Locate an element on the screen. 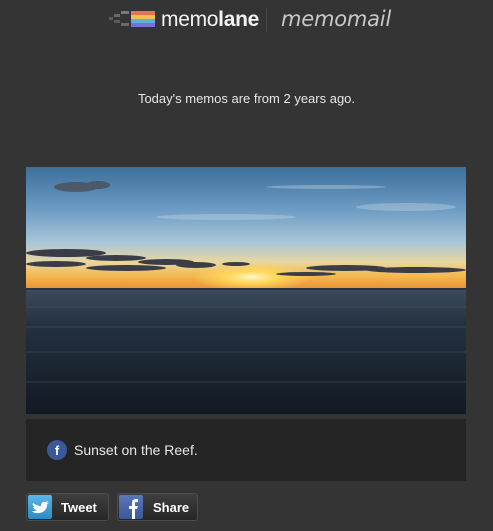  twitter-bird-icon is located at coordinates (40, 507).